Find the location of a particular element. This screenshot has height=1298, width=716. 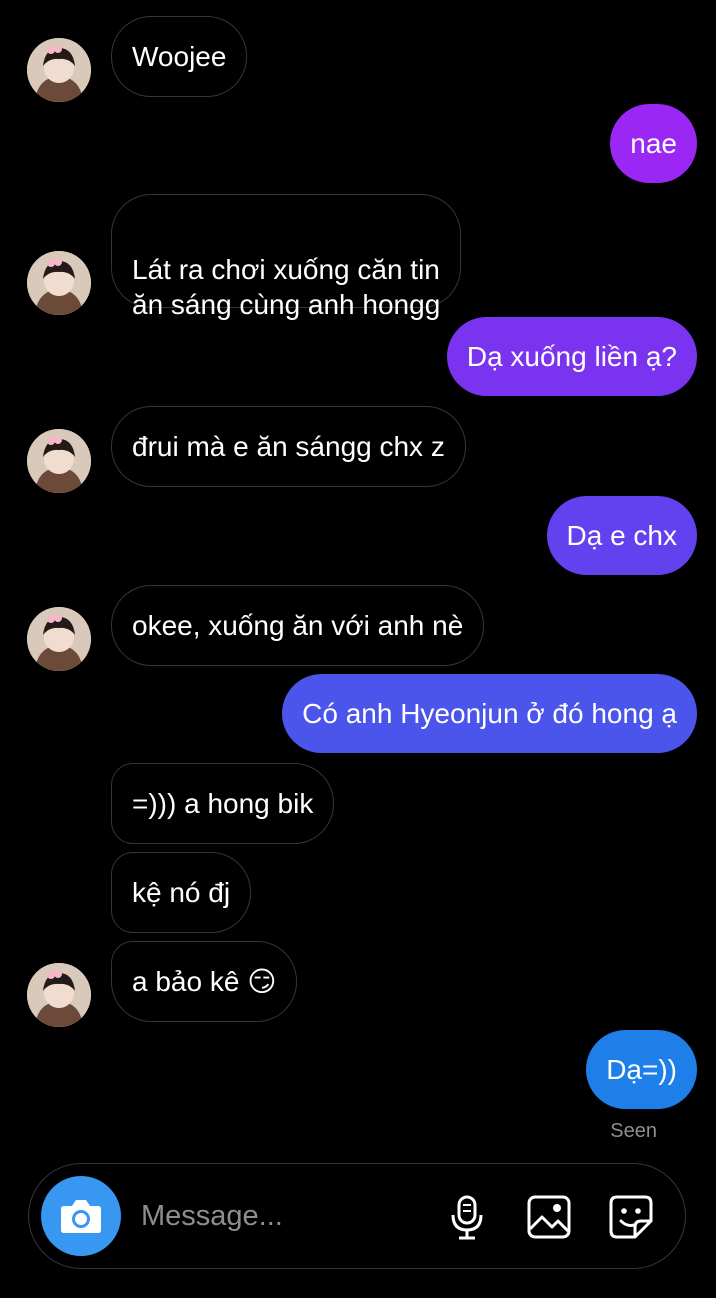

message-bubble: nae is located at coordinates (653, 143).